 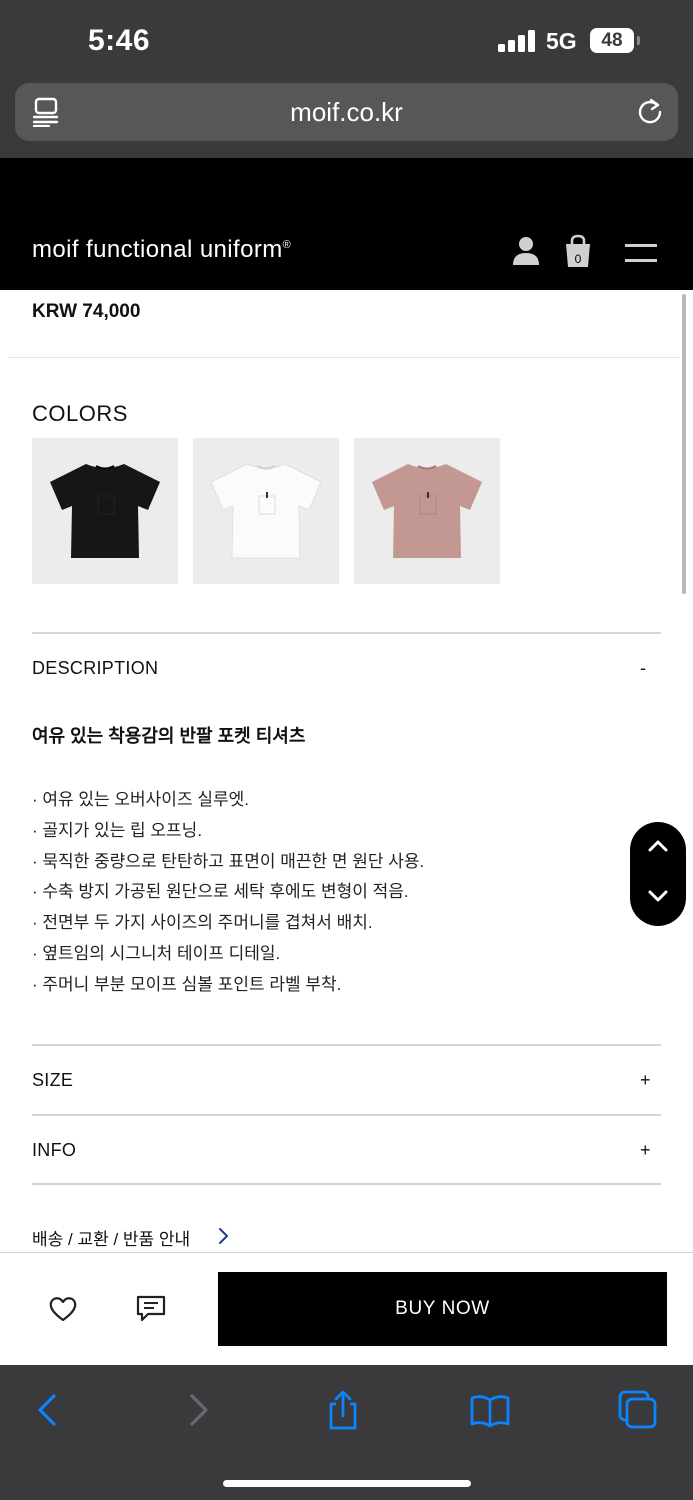 What do you see at coordinates (347, 1483) in the screenshot?
I see `home-indicator` at bounding box center [347, 1483].